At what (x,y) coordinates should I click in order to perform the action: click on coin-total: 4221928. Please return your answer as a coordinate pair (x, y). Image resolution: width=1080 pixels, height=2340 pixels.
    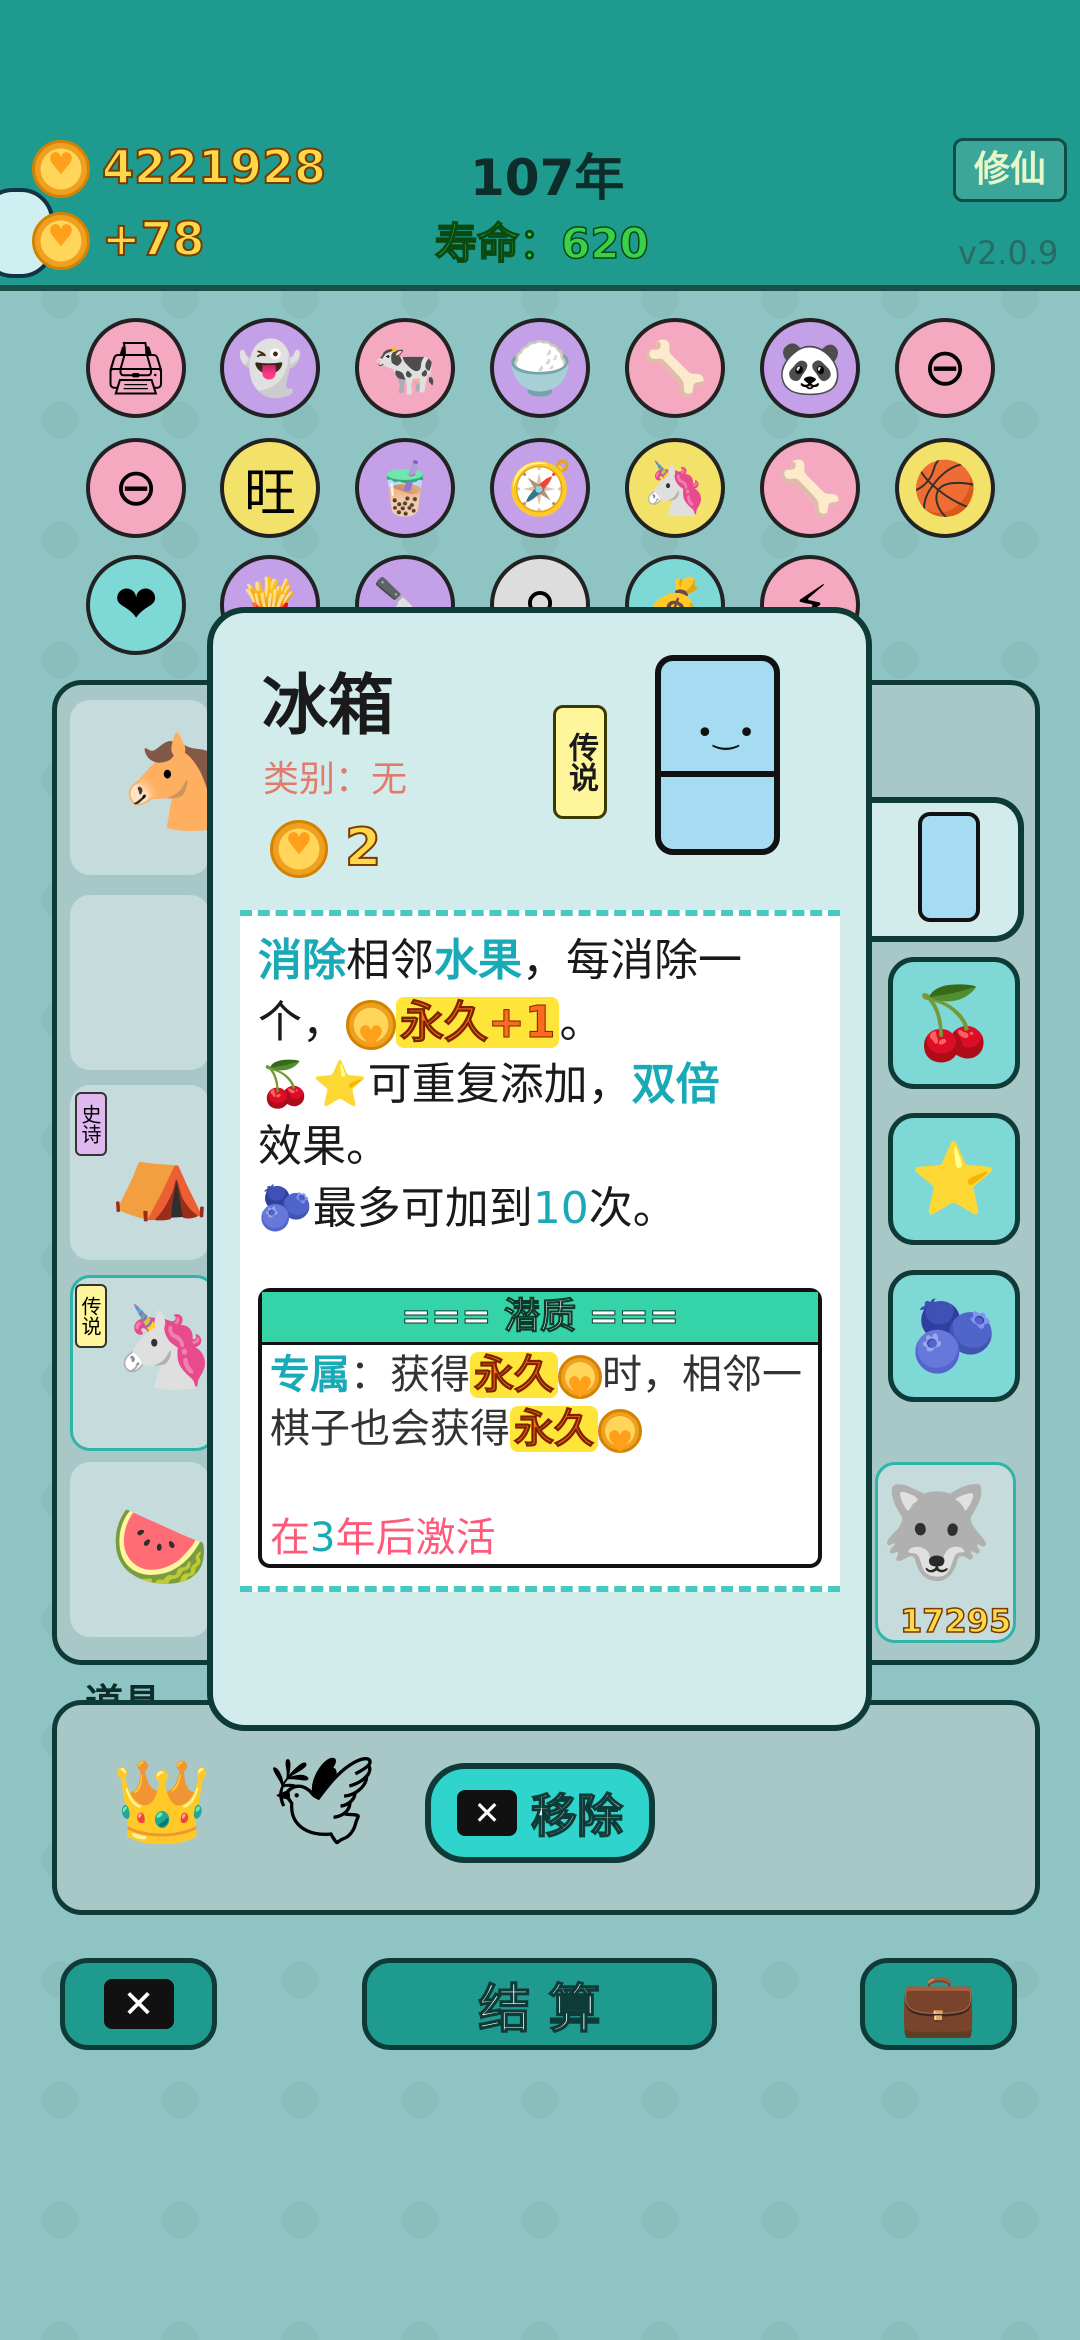
    Looking at the image, I should click on (214, 167).